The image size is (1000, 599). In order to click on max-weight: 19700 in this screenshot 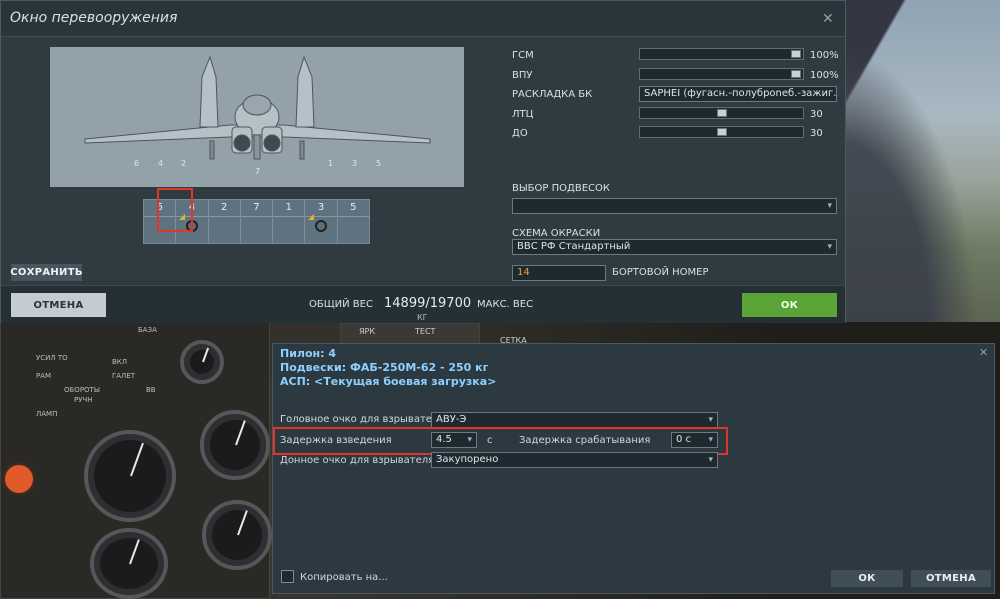, I will do `click(450, 303)`.